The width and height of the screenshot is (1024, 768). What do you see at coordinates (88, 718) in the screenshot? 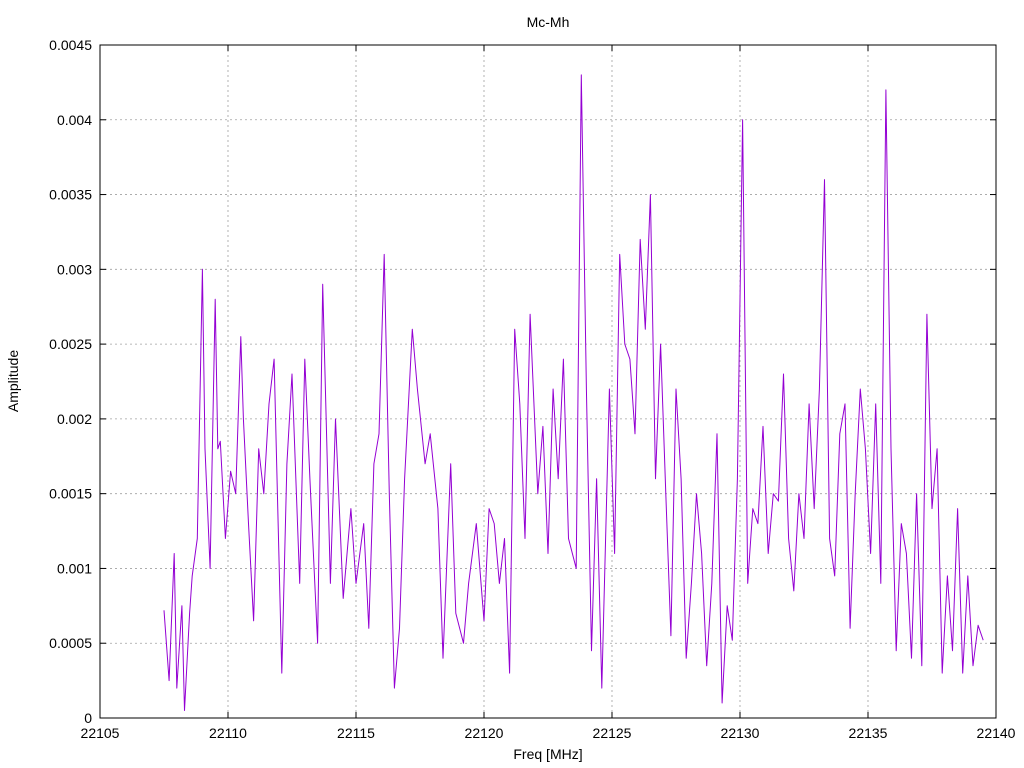
I see `y-tick-label: 0` at bounding box center [88, 718].